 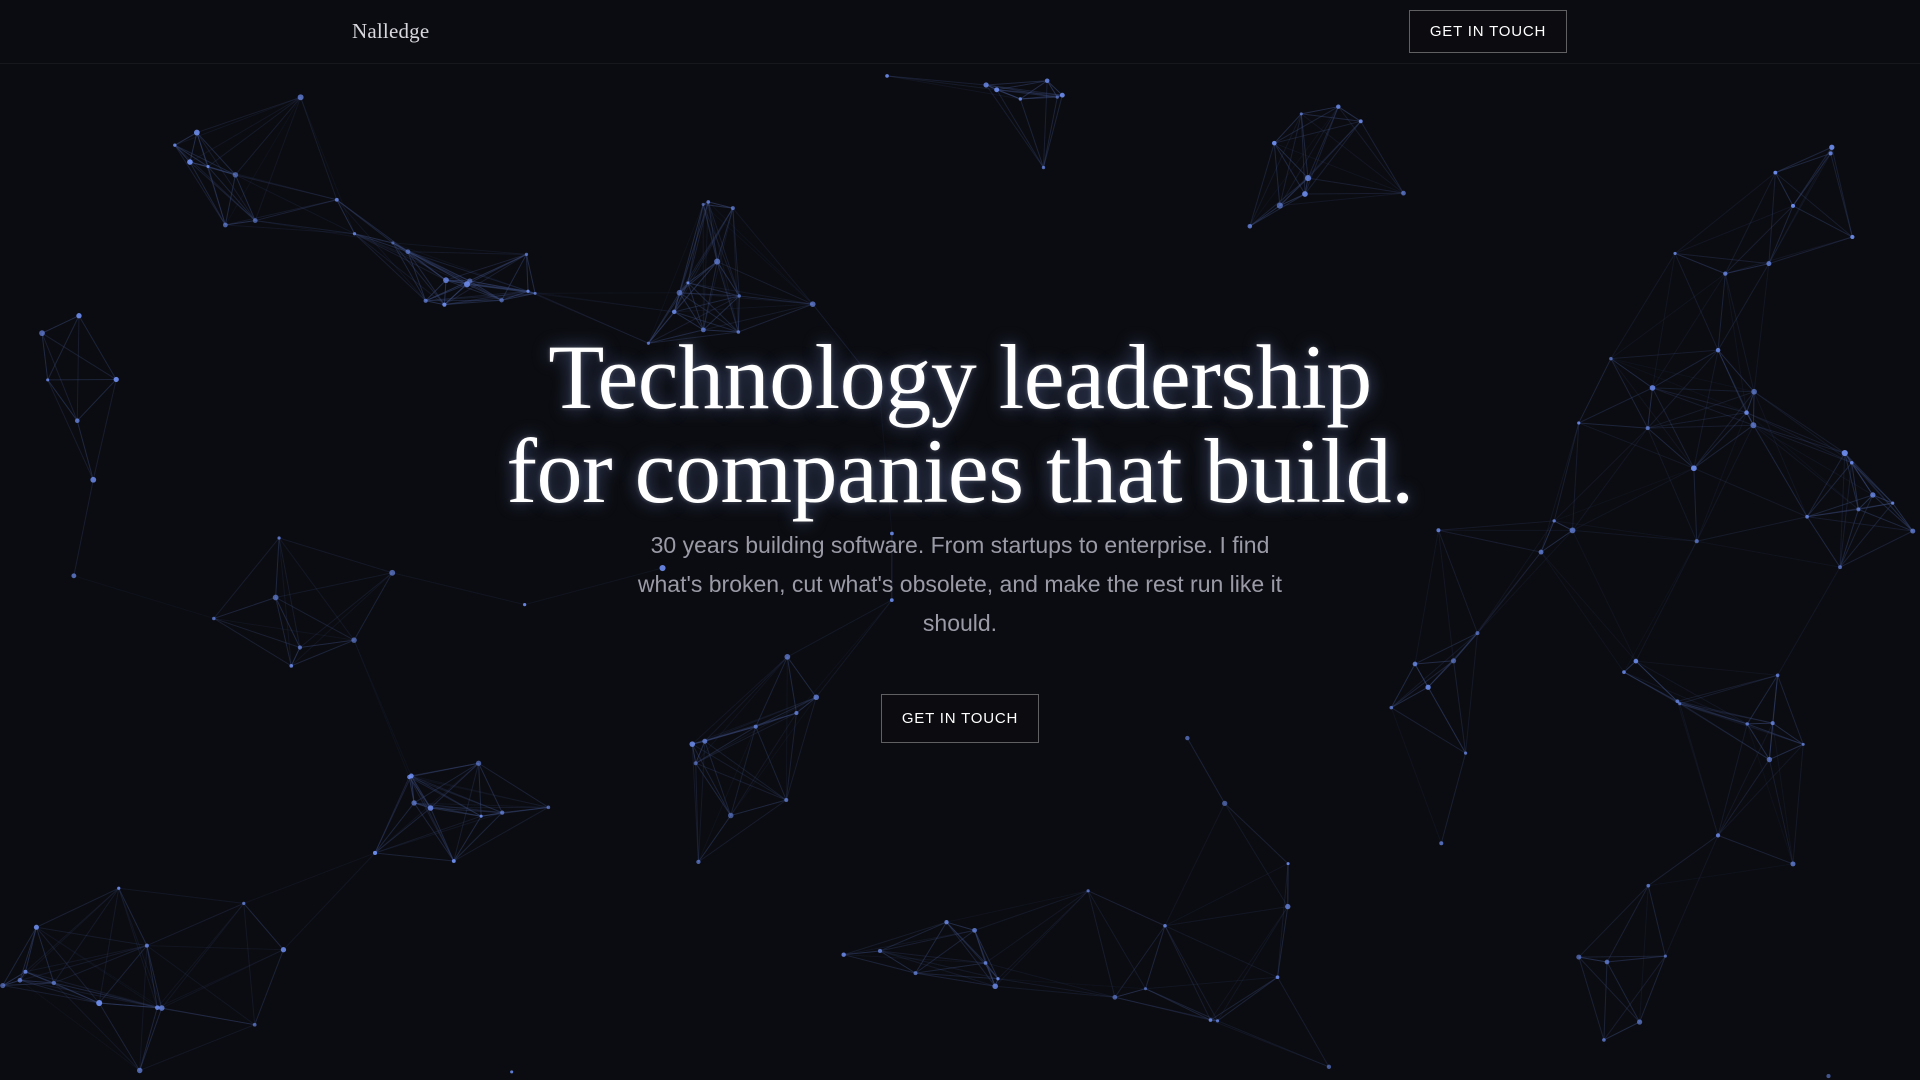 I want to click on site-header: Nalledge GET IN TOUCH, so click(x=960, y=32).